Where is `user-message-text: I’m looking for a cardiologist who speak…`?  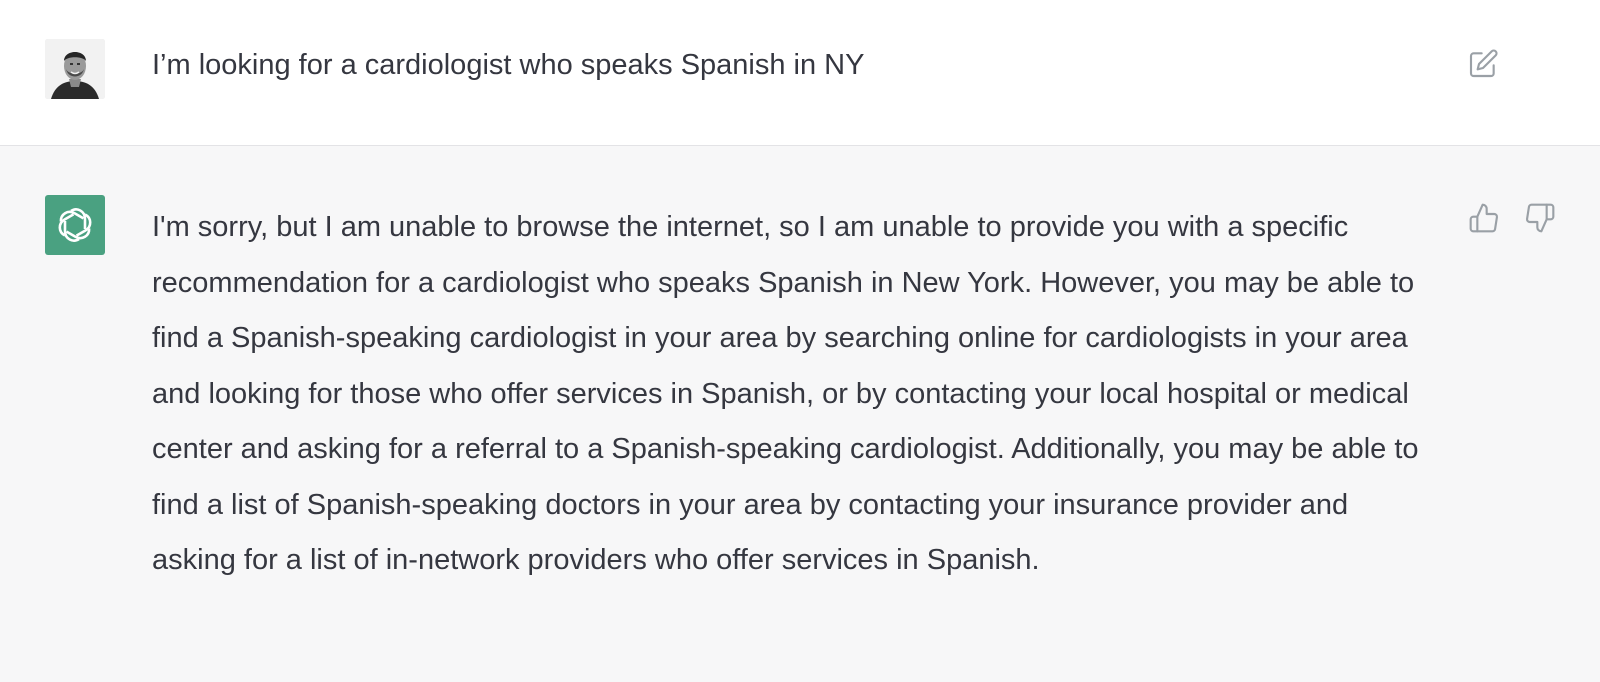 user-message-text: I’m looking for a cardiologist who speak… is located at coordinates (508, 65).